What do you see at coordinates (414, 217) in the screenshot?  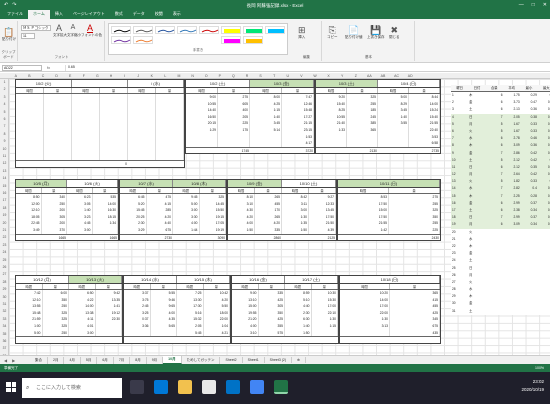 I see `cell: 350` at bounding box center [414, 217].